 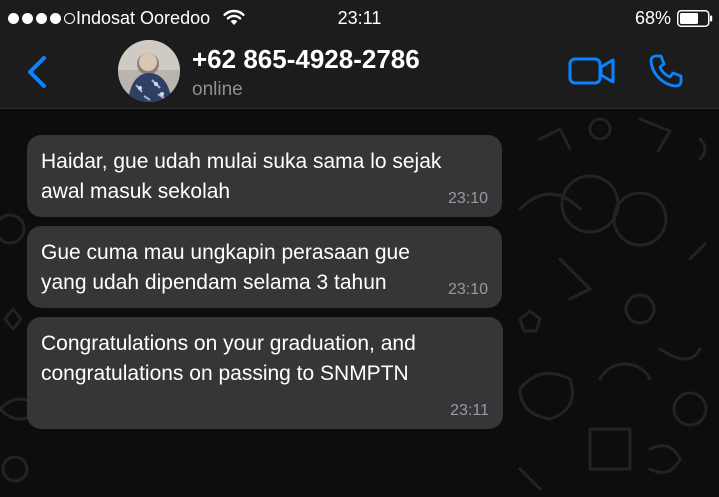 I want to click on phone-call-icon, so click(x=666, y=71).